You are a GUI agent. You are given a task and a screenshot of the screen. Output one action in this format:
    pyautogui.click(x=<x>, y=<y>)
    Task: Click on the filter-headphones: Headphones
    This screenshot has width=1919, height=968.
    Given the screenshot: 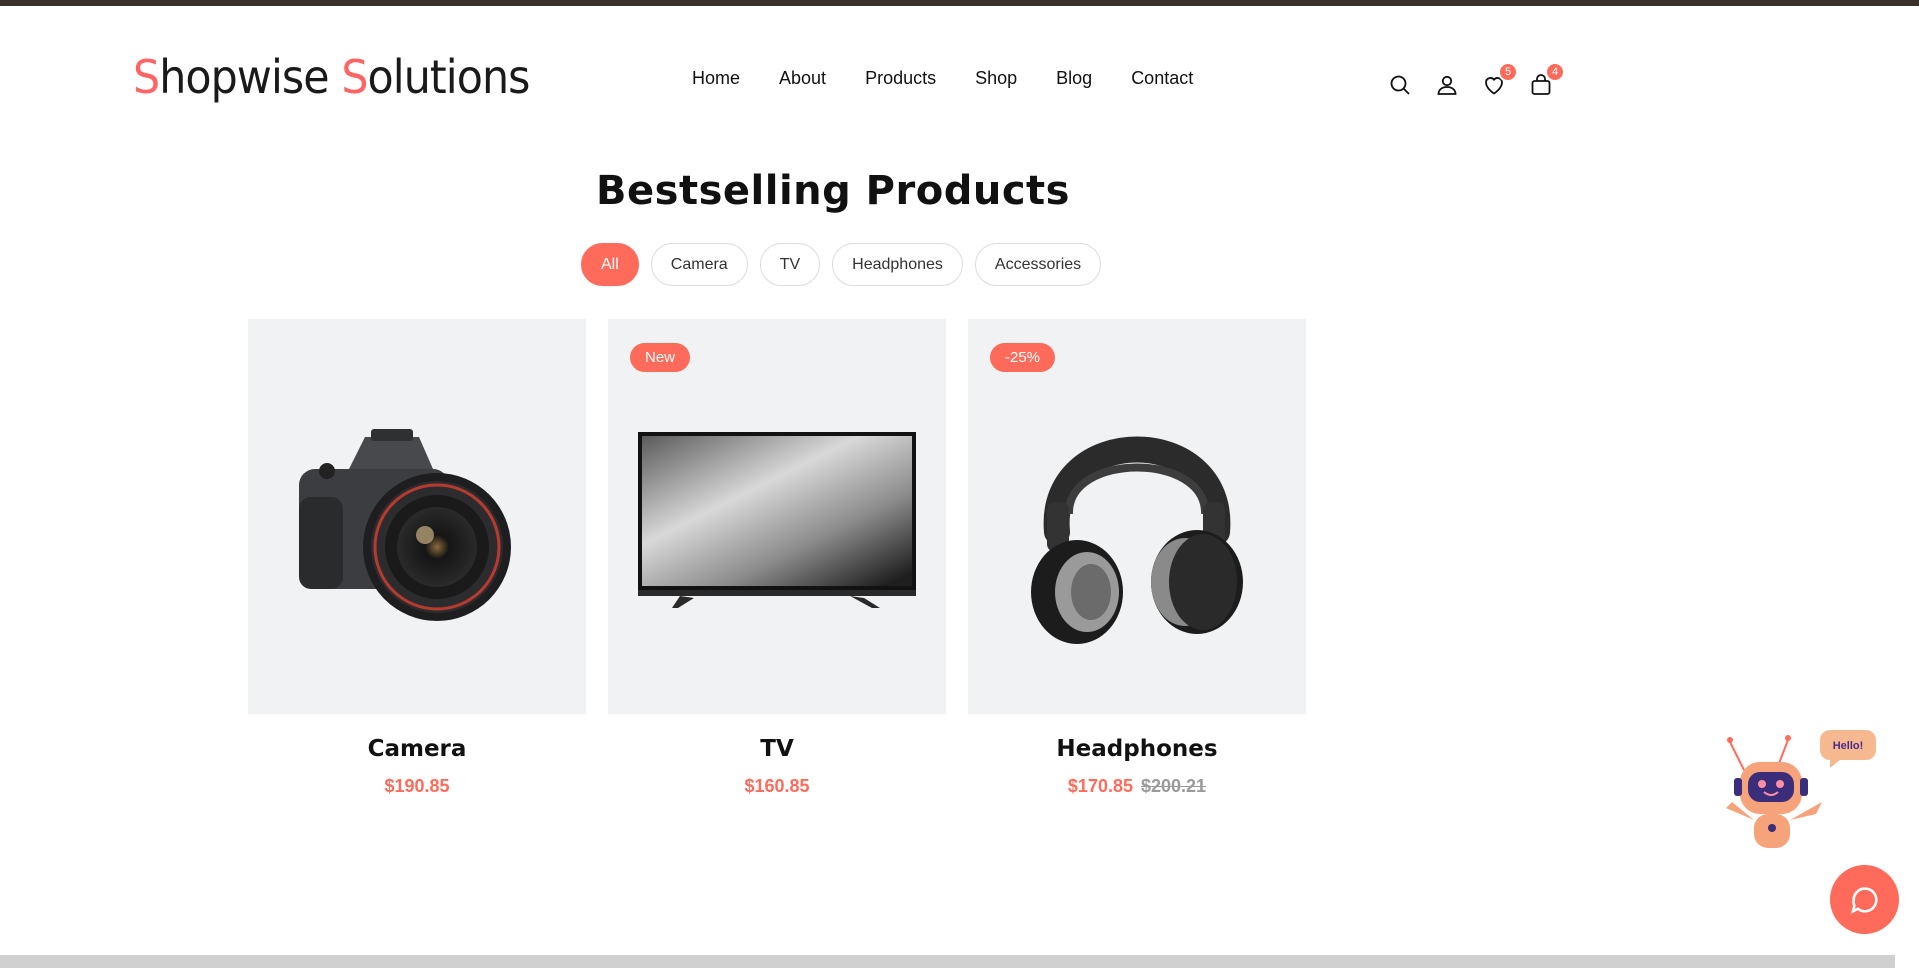 What is the action you would take?
    pyautogui.click(x=897, y=264)
    